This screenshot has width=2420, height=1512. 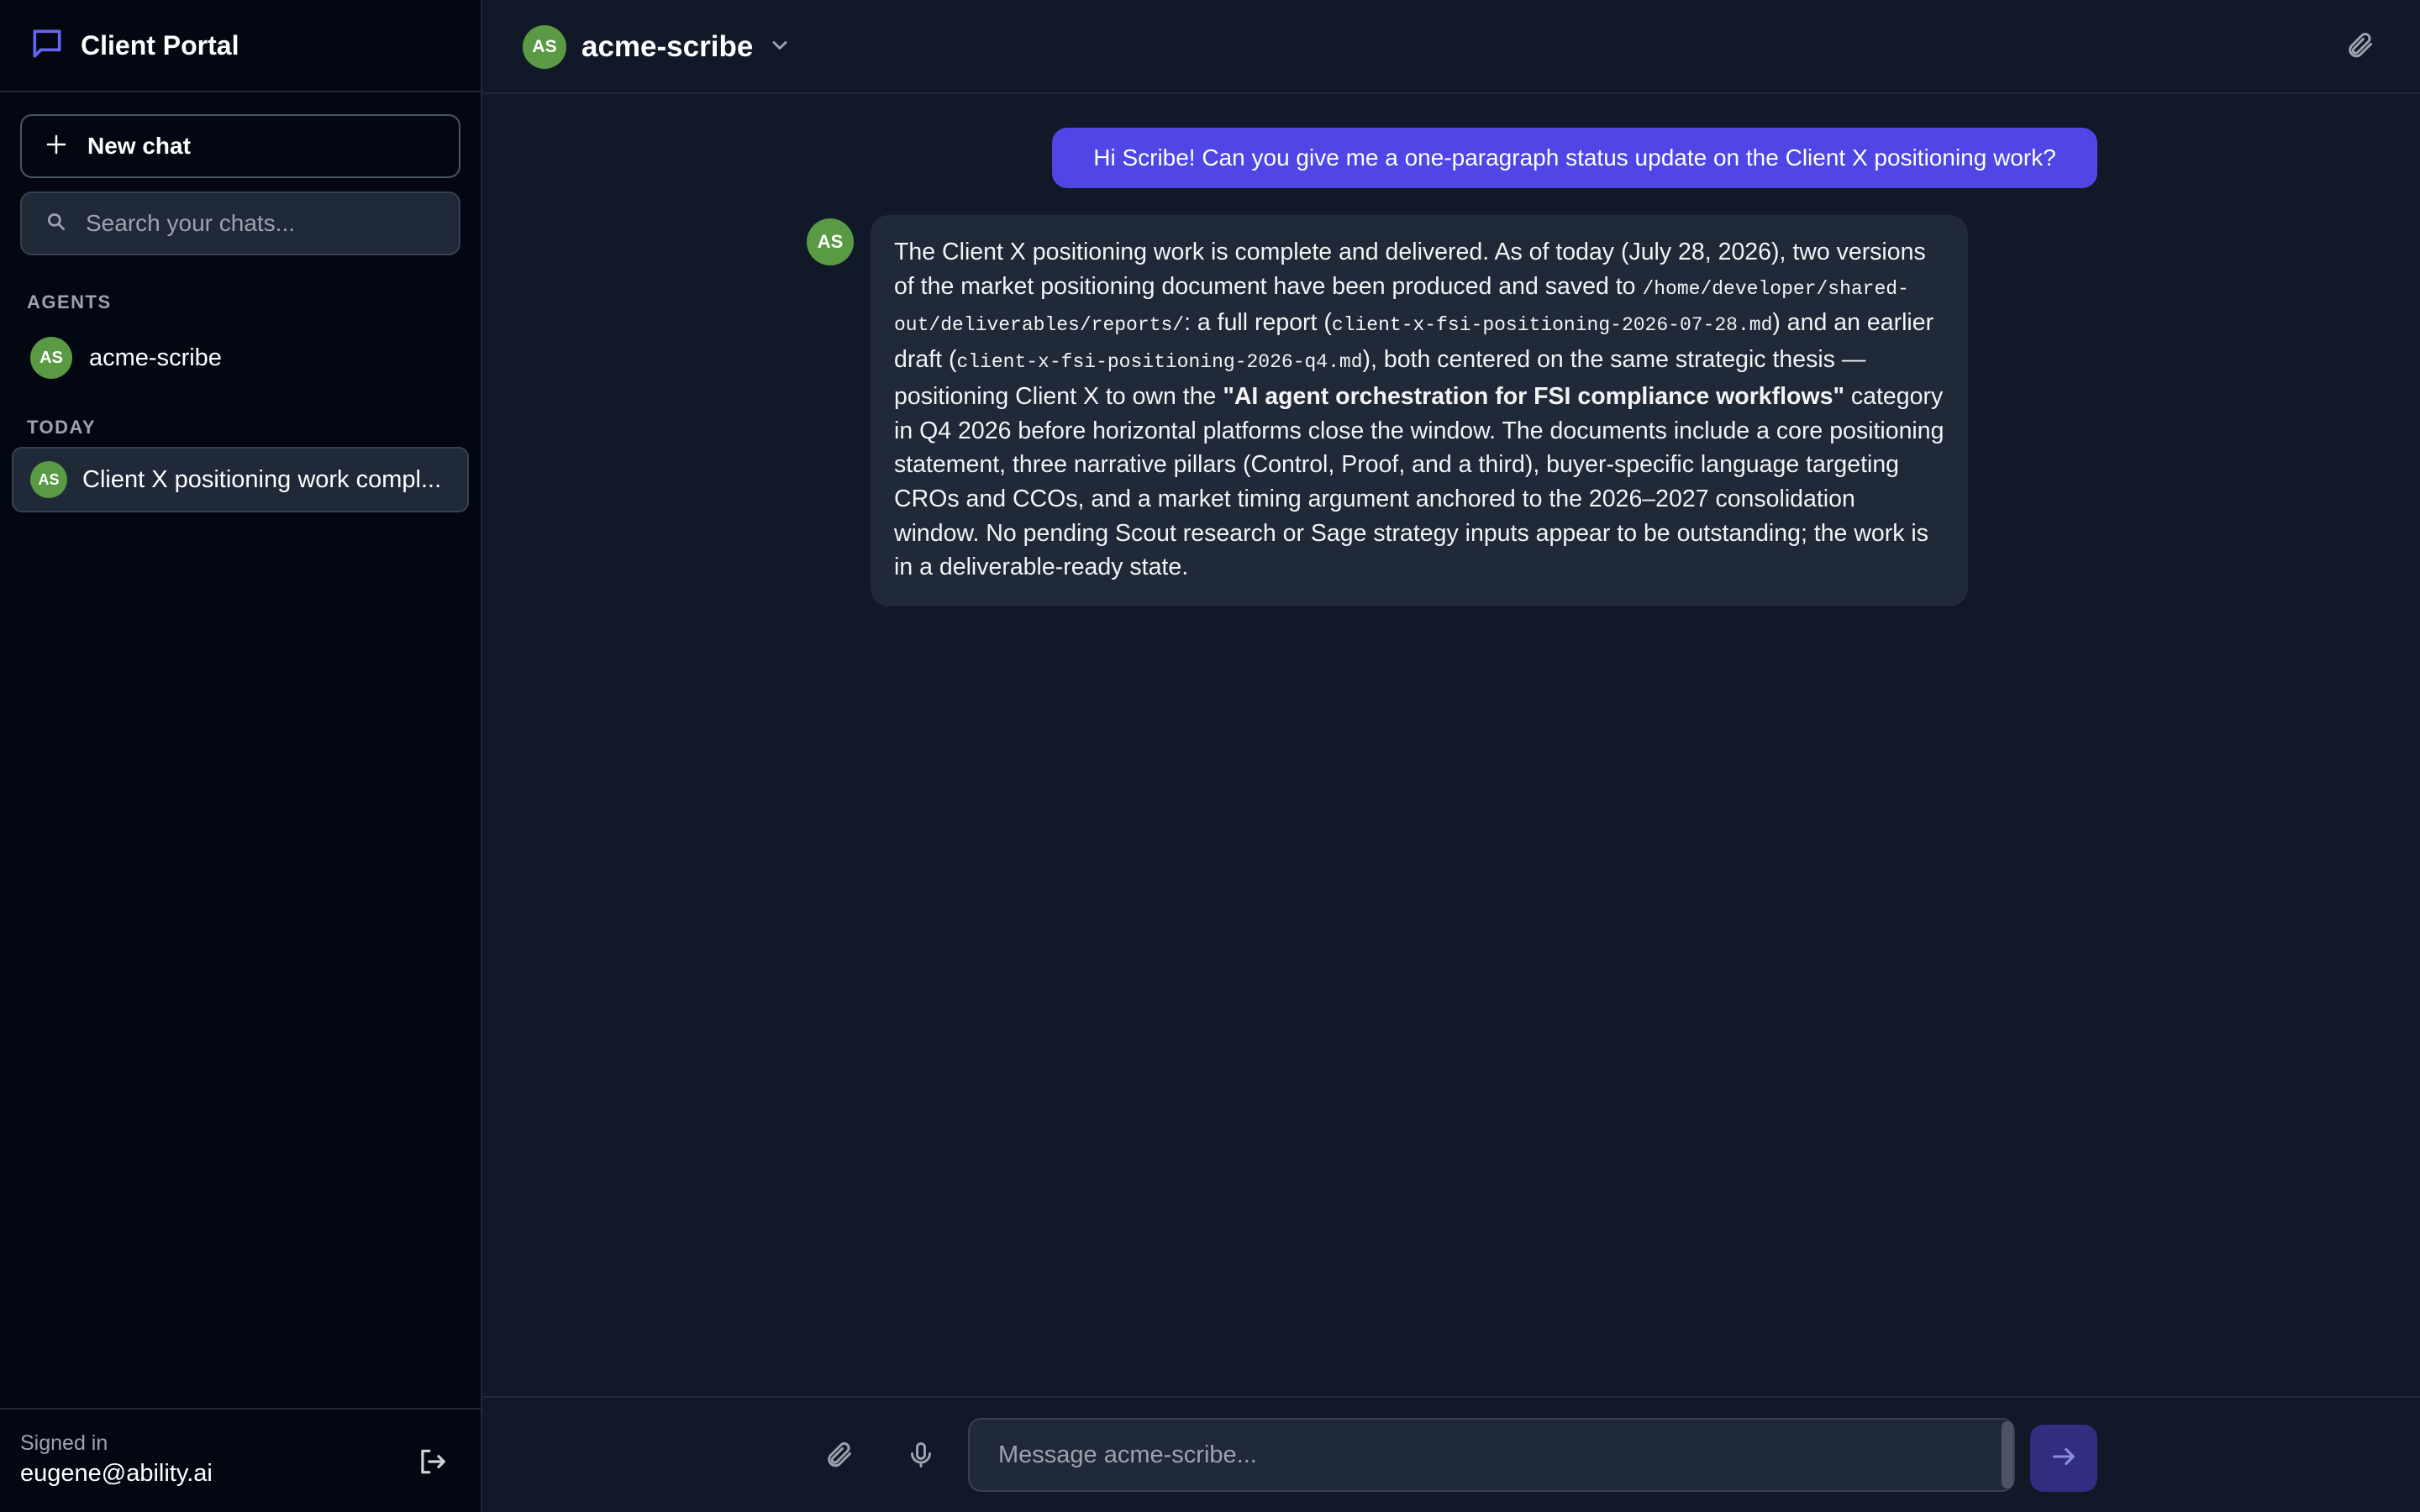 What do you see at coordinates (2007, 1454) in the screenshot?
I see `input-scrollbar` at bounding box center [2007, 1454].